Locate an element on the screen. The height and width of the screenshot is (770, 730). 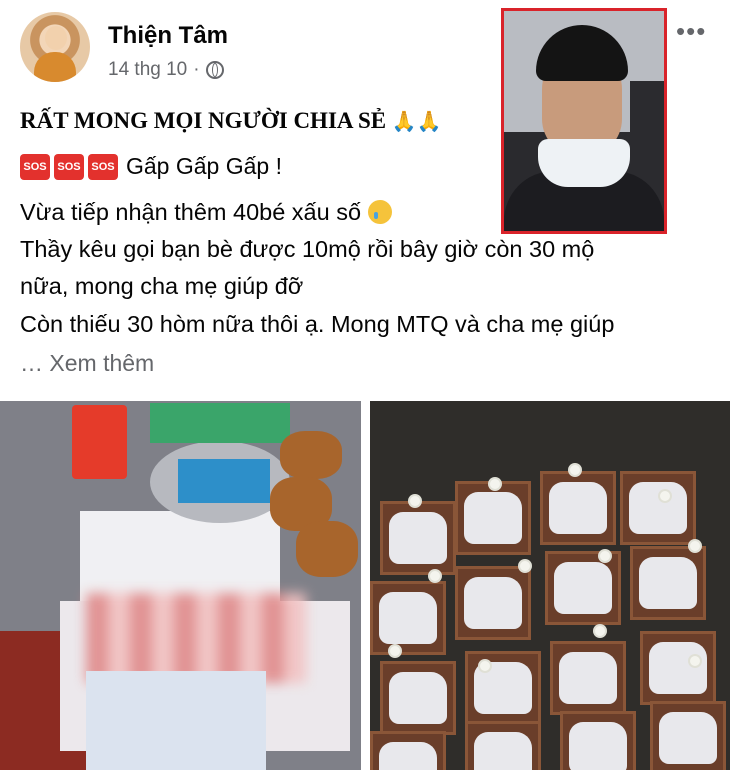
urgent-text: Gấp Gấp Gấp ! is located at coordinates (204, 166).